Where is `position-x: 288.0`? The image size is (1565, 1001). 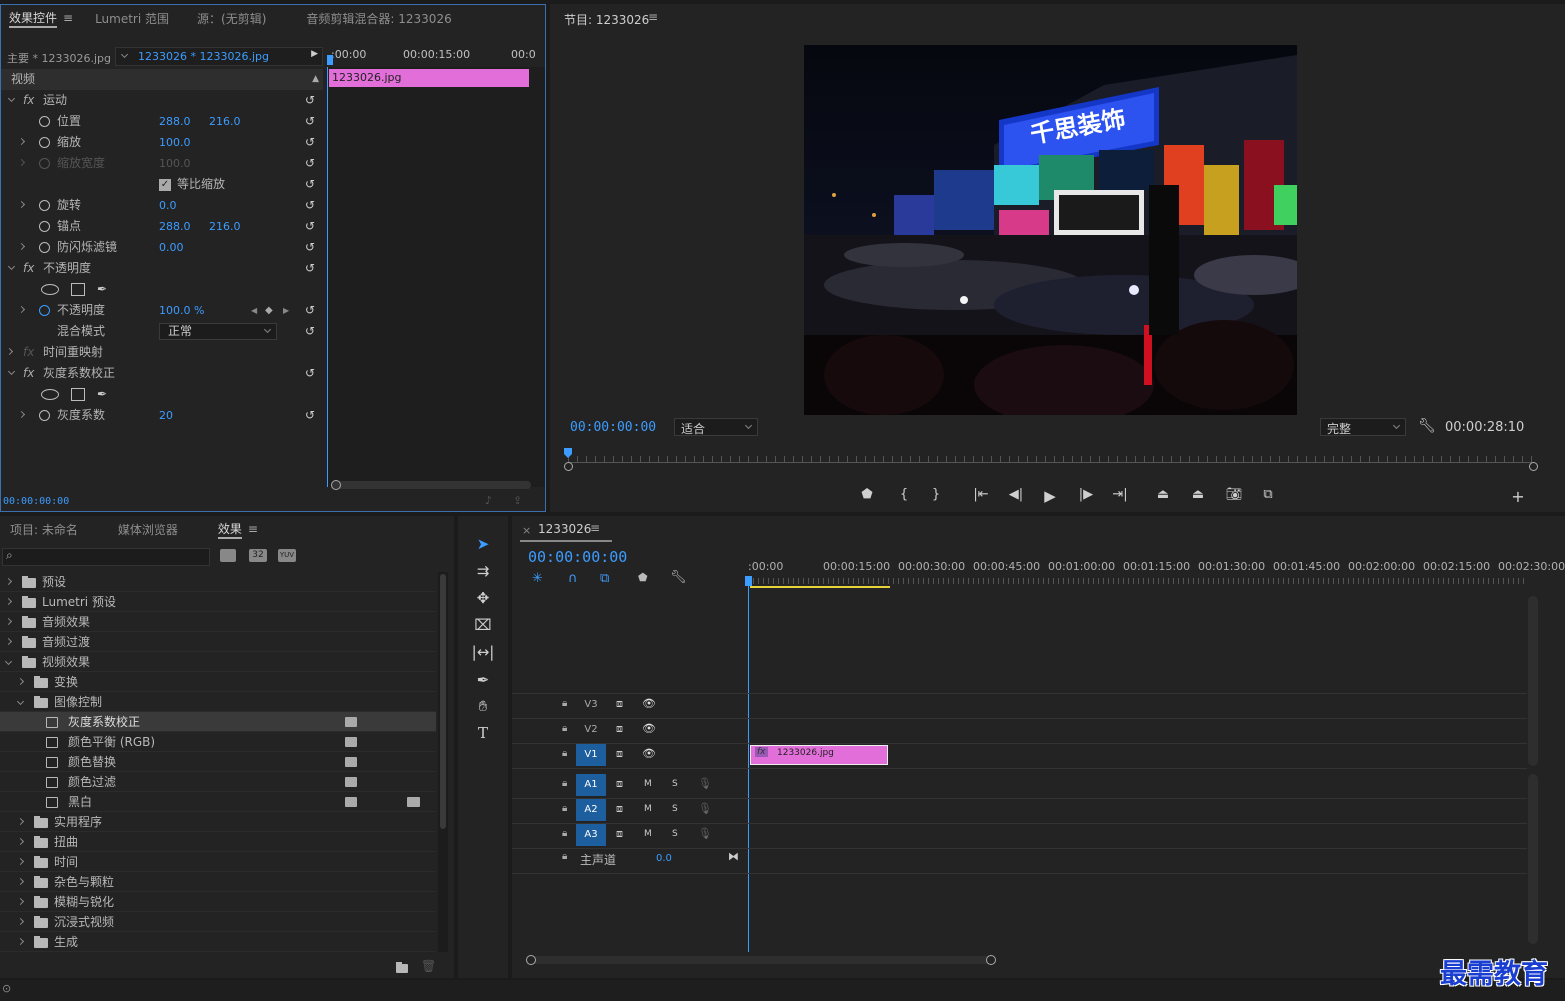 position-x: 288.0 is located at coordinates (175, 121).